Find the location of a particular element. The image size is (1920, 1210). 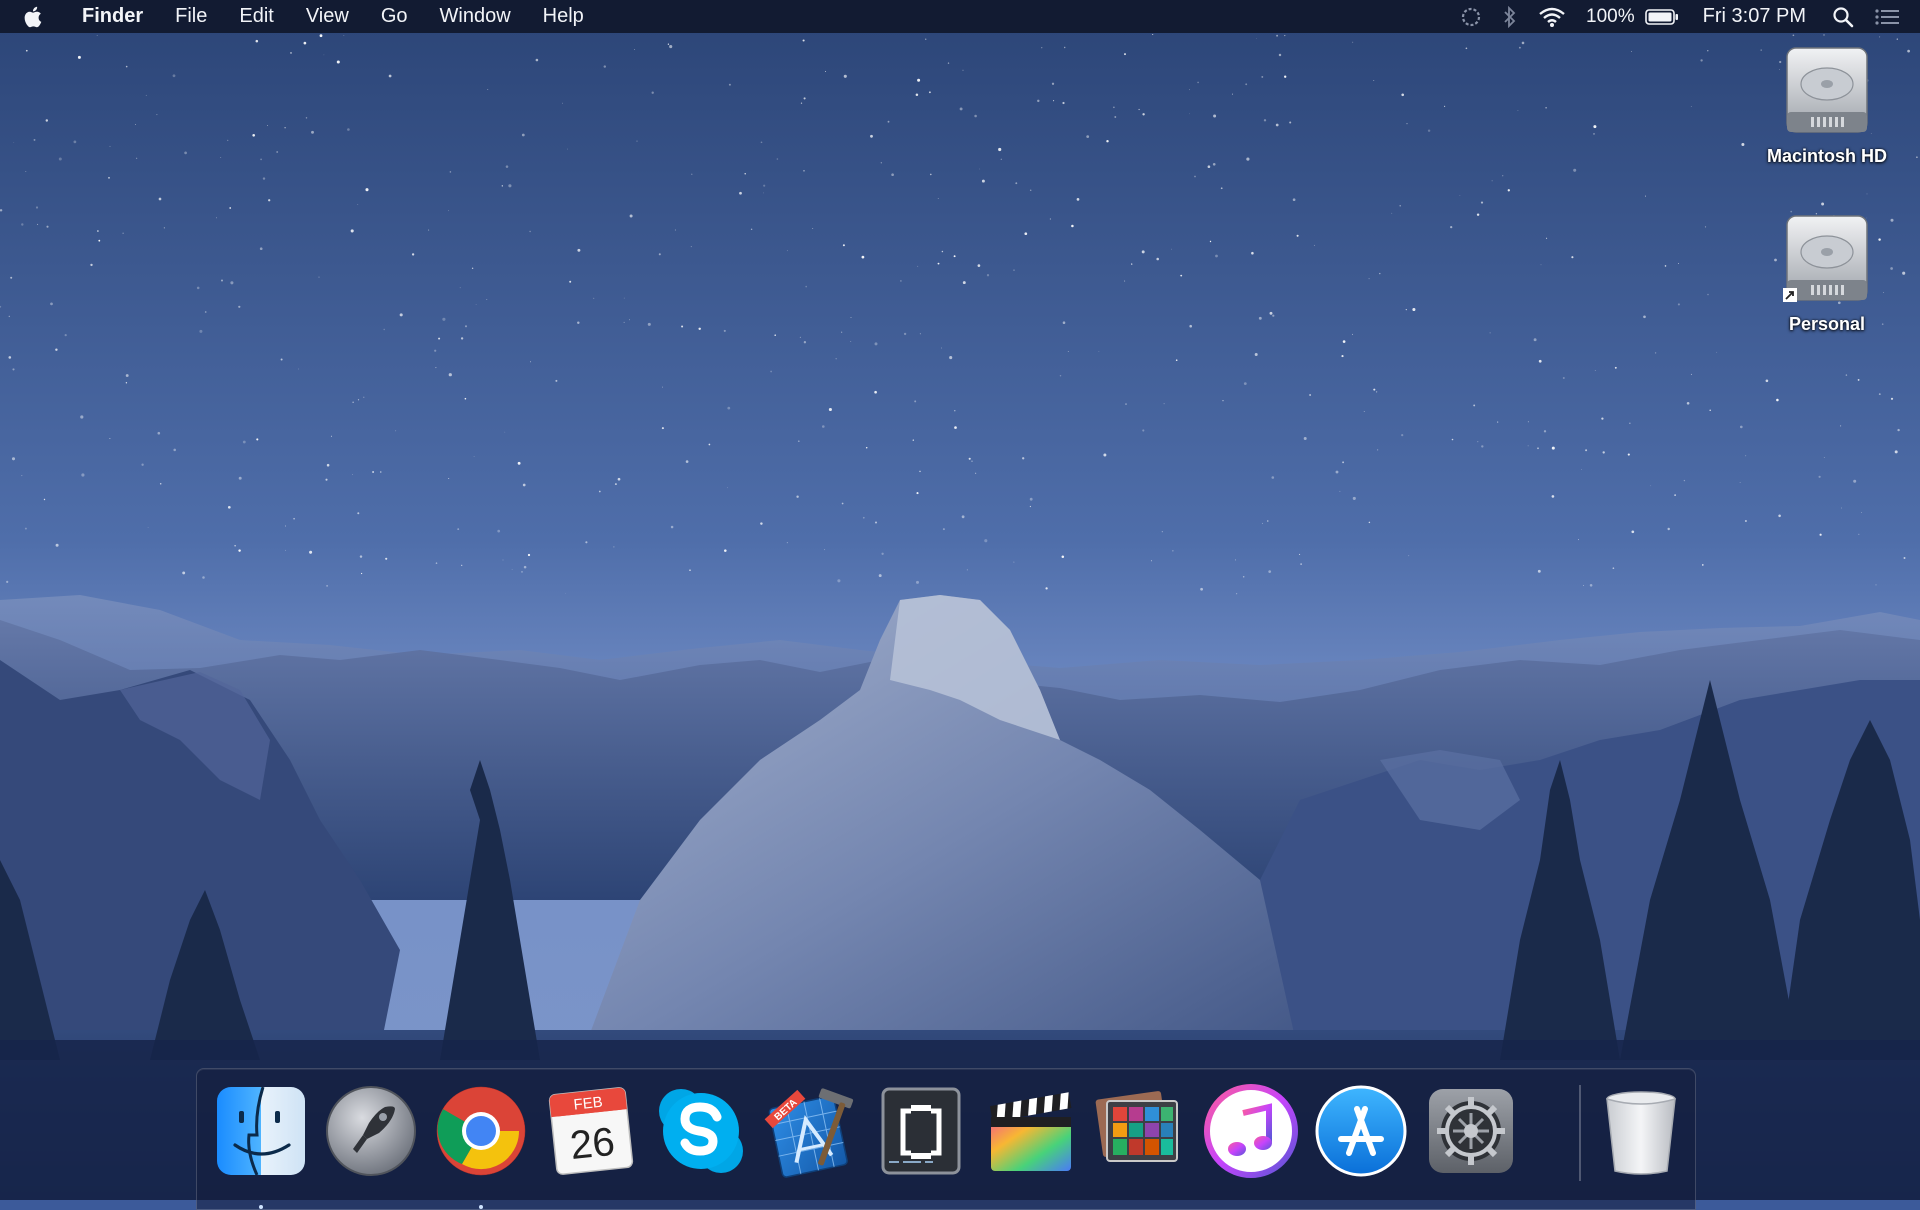

dock-item-finder is located at coordinates (261, 1146).